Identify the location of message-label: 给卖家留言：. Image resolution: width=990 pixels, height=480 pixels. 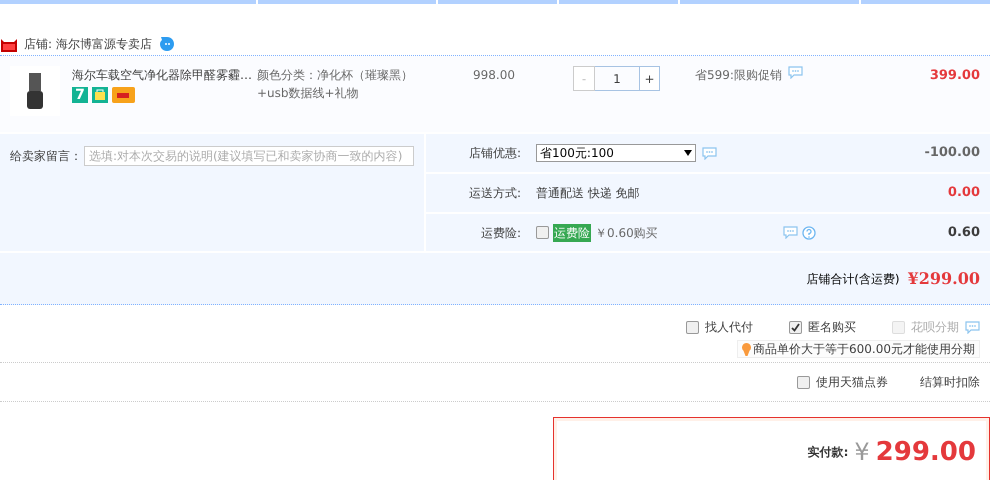
(46, 156).